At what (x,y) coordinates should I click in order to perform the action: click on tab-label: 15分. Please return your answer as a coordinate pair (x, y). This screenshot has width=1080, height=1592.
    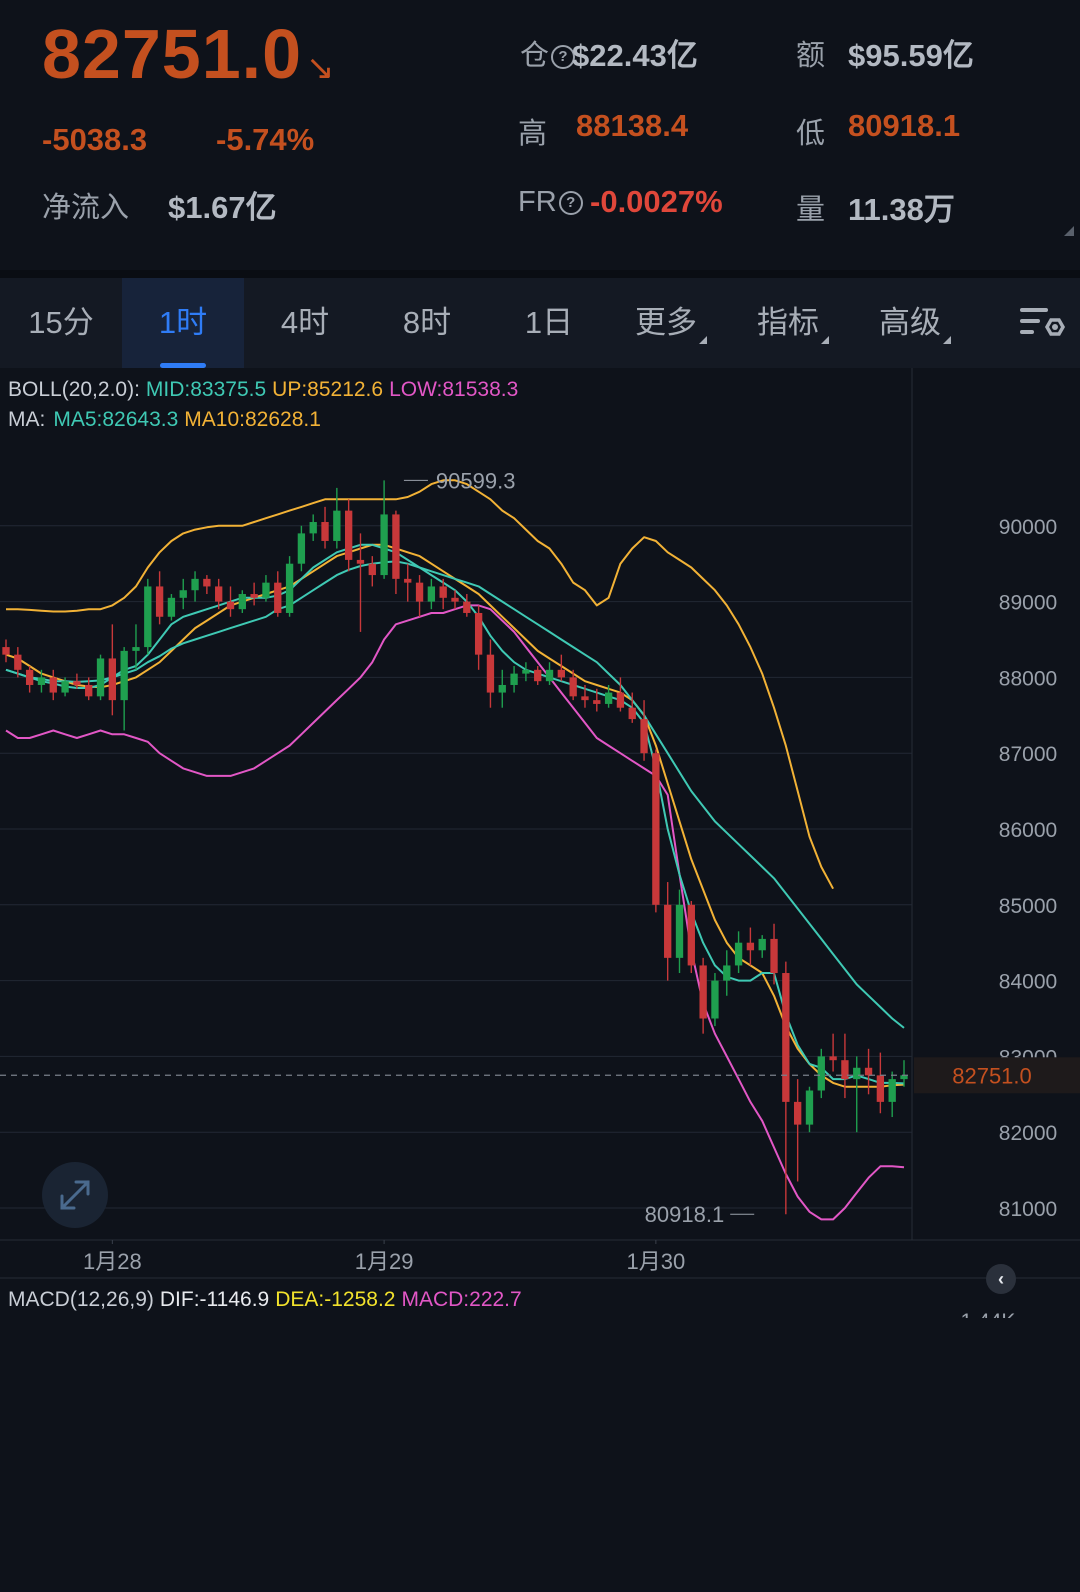
    Looking at the image, I should click on (61, 322).